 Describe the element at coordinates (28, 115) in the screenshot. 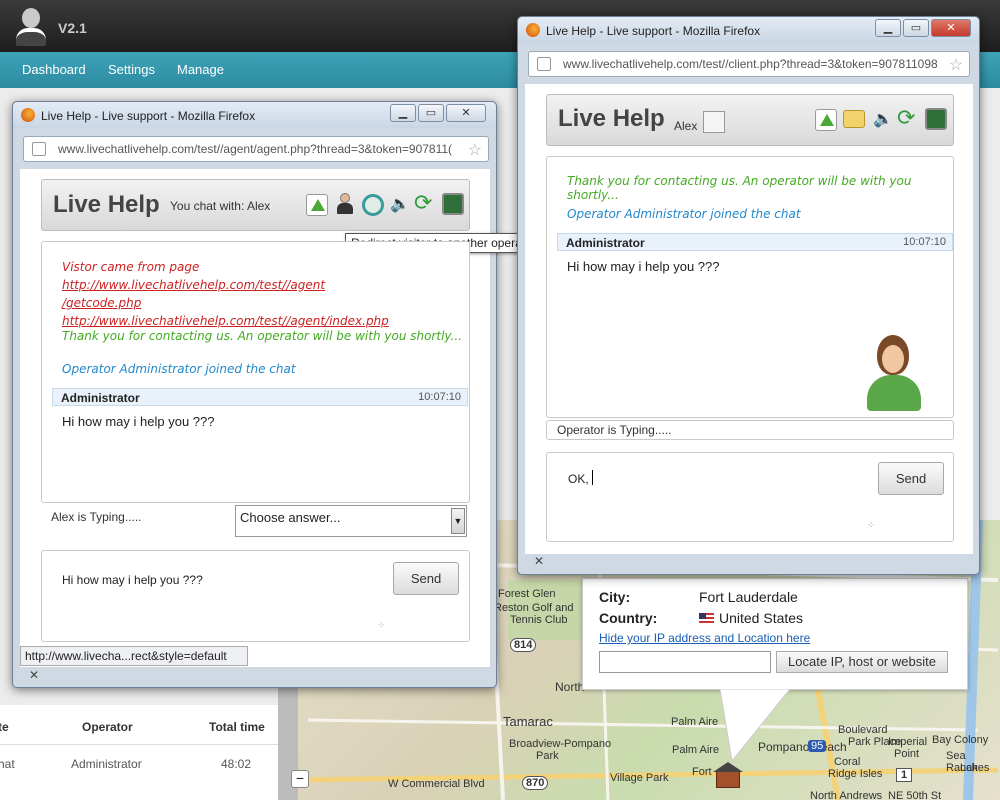

I see `firefox-logo-icon` at that location.